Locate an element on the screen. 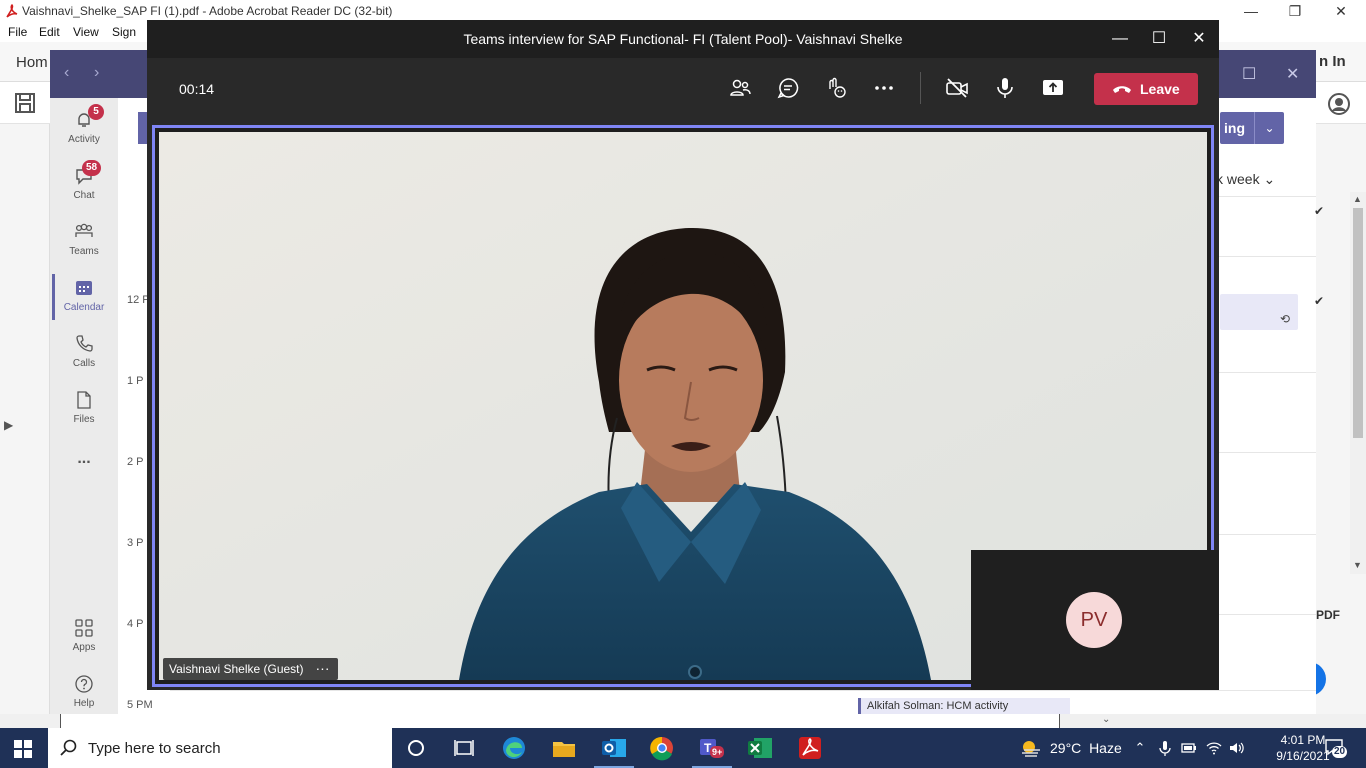 The image size is (1366, 768). hour-label: 2 P is located at coordinates (135, 462).